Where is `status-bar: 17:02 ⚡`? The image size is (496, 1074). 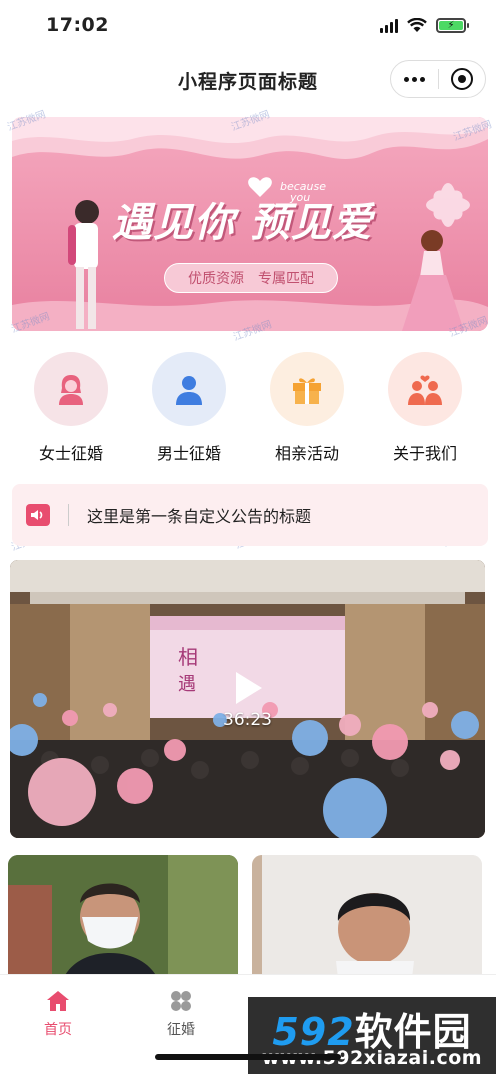
status-bar: 17:02 ⚡ is located at coordinates (248, 25).